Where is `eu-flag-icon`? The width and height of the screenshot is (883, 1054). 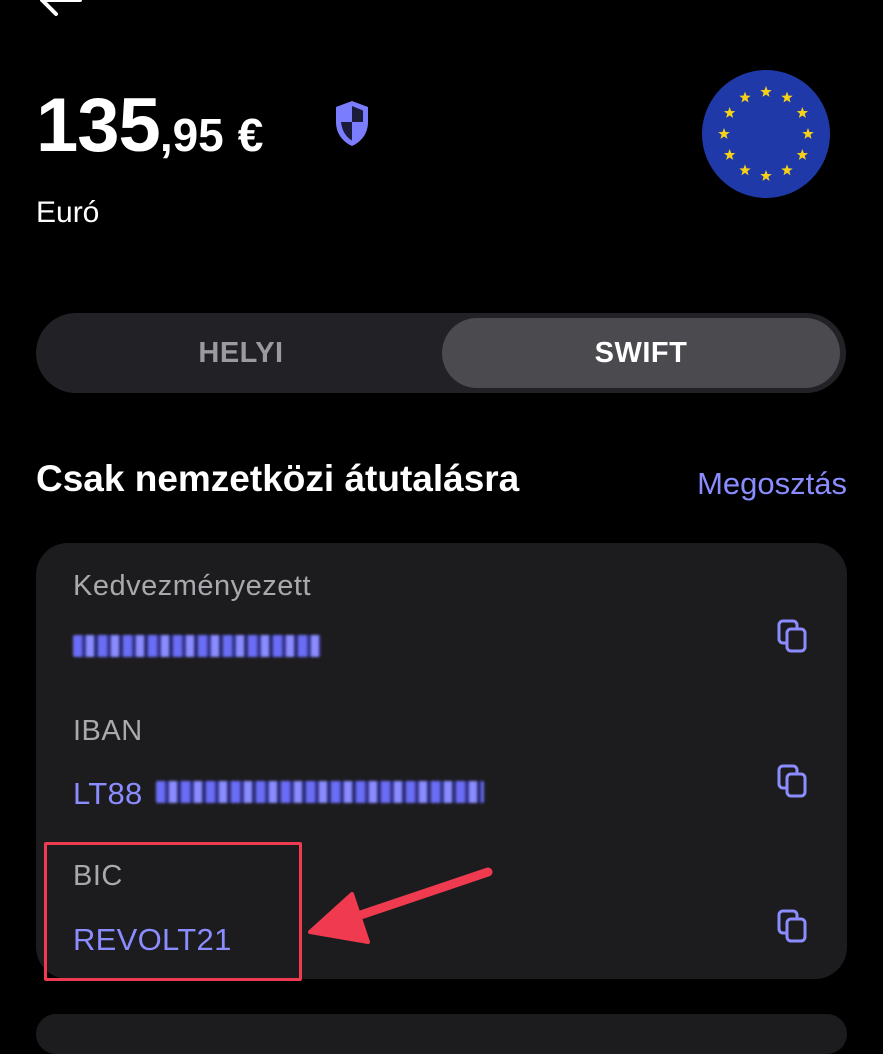
eu-flag-icon is located at coordinates (766, 134).